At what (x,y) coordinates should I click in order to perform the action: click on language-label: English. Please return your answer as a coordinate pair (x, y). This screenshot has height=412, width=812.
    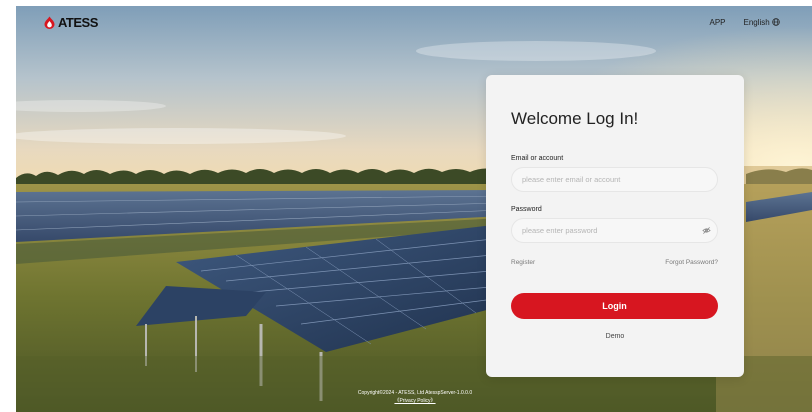
    Looking at the image, I should click on (756, 22).